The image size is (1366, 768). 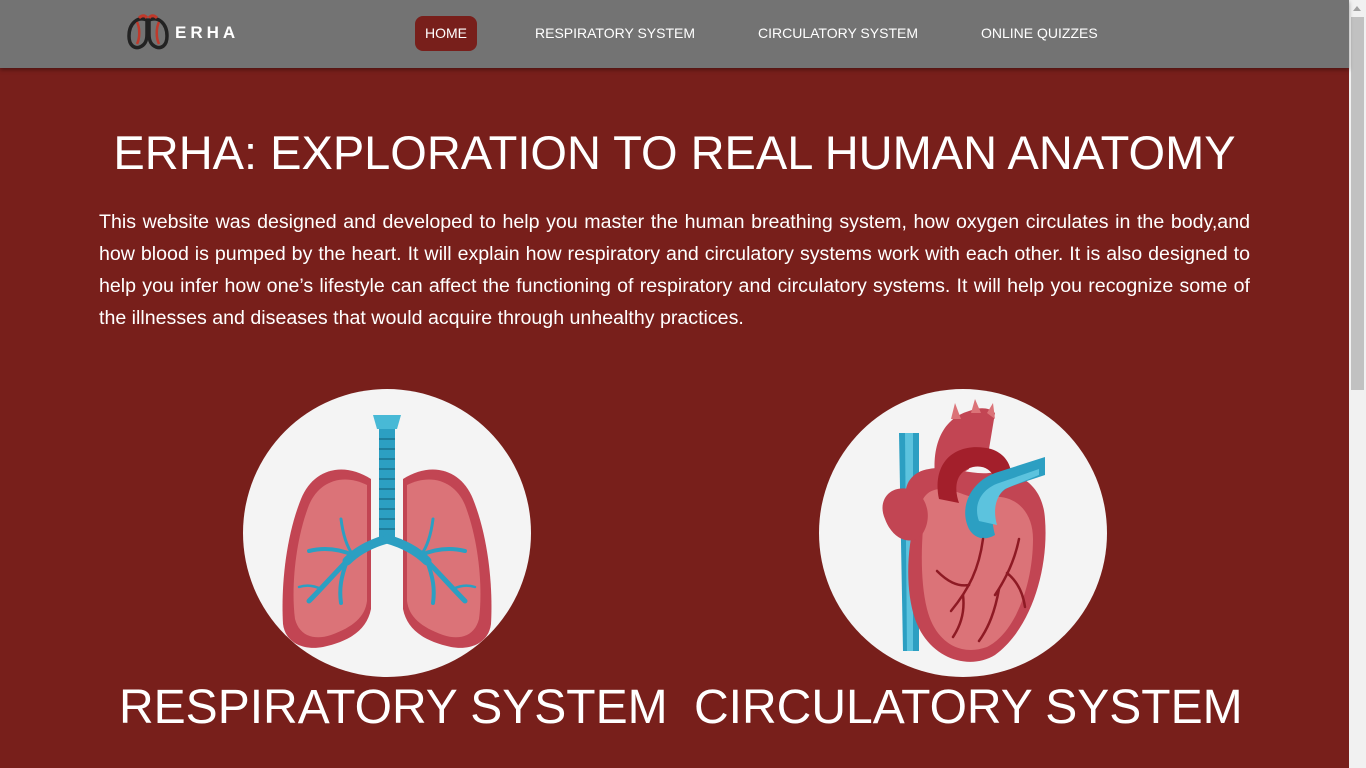 I want to click on vertical-scrollbar, so click(x=1357, y=384).